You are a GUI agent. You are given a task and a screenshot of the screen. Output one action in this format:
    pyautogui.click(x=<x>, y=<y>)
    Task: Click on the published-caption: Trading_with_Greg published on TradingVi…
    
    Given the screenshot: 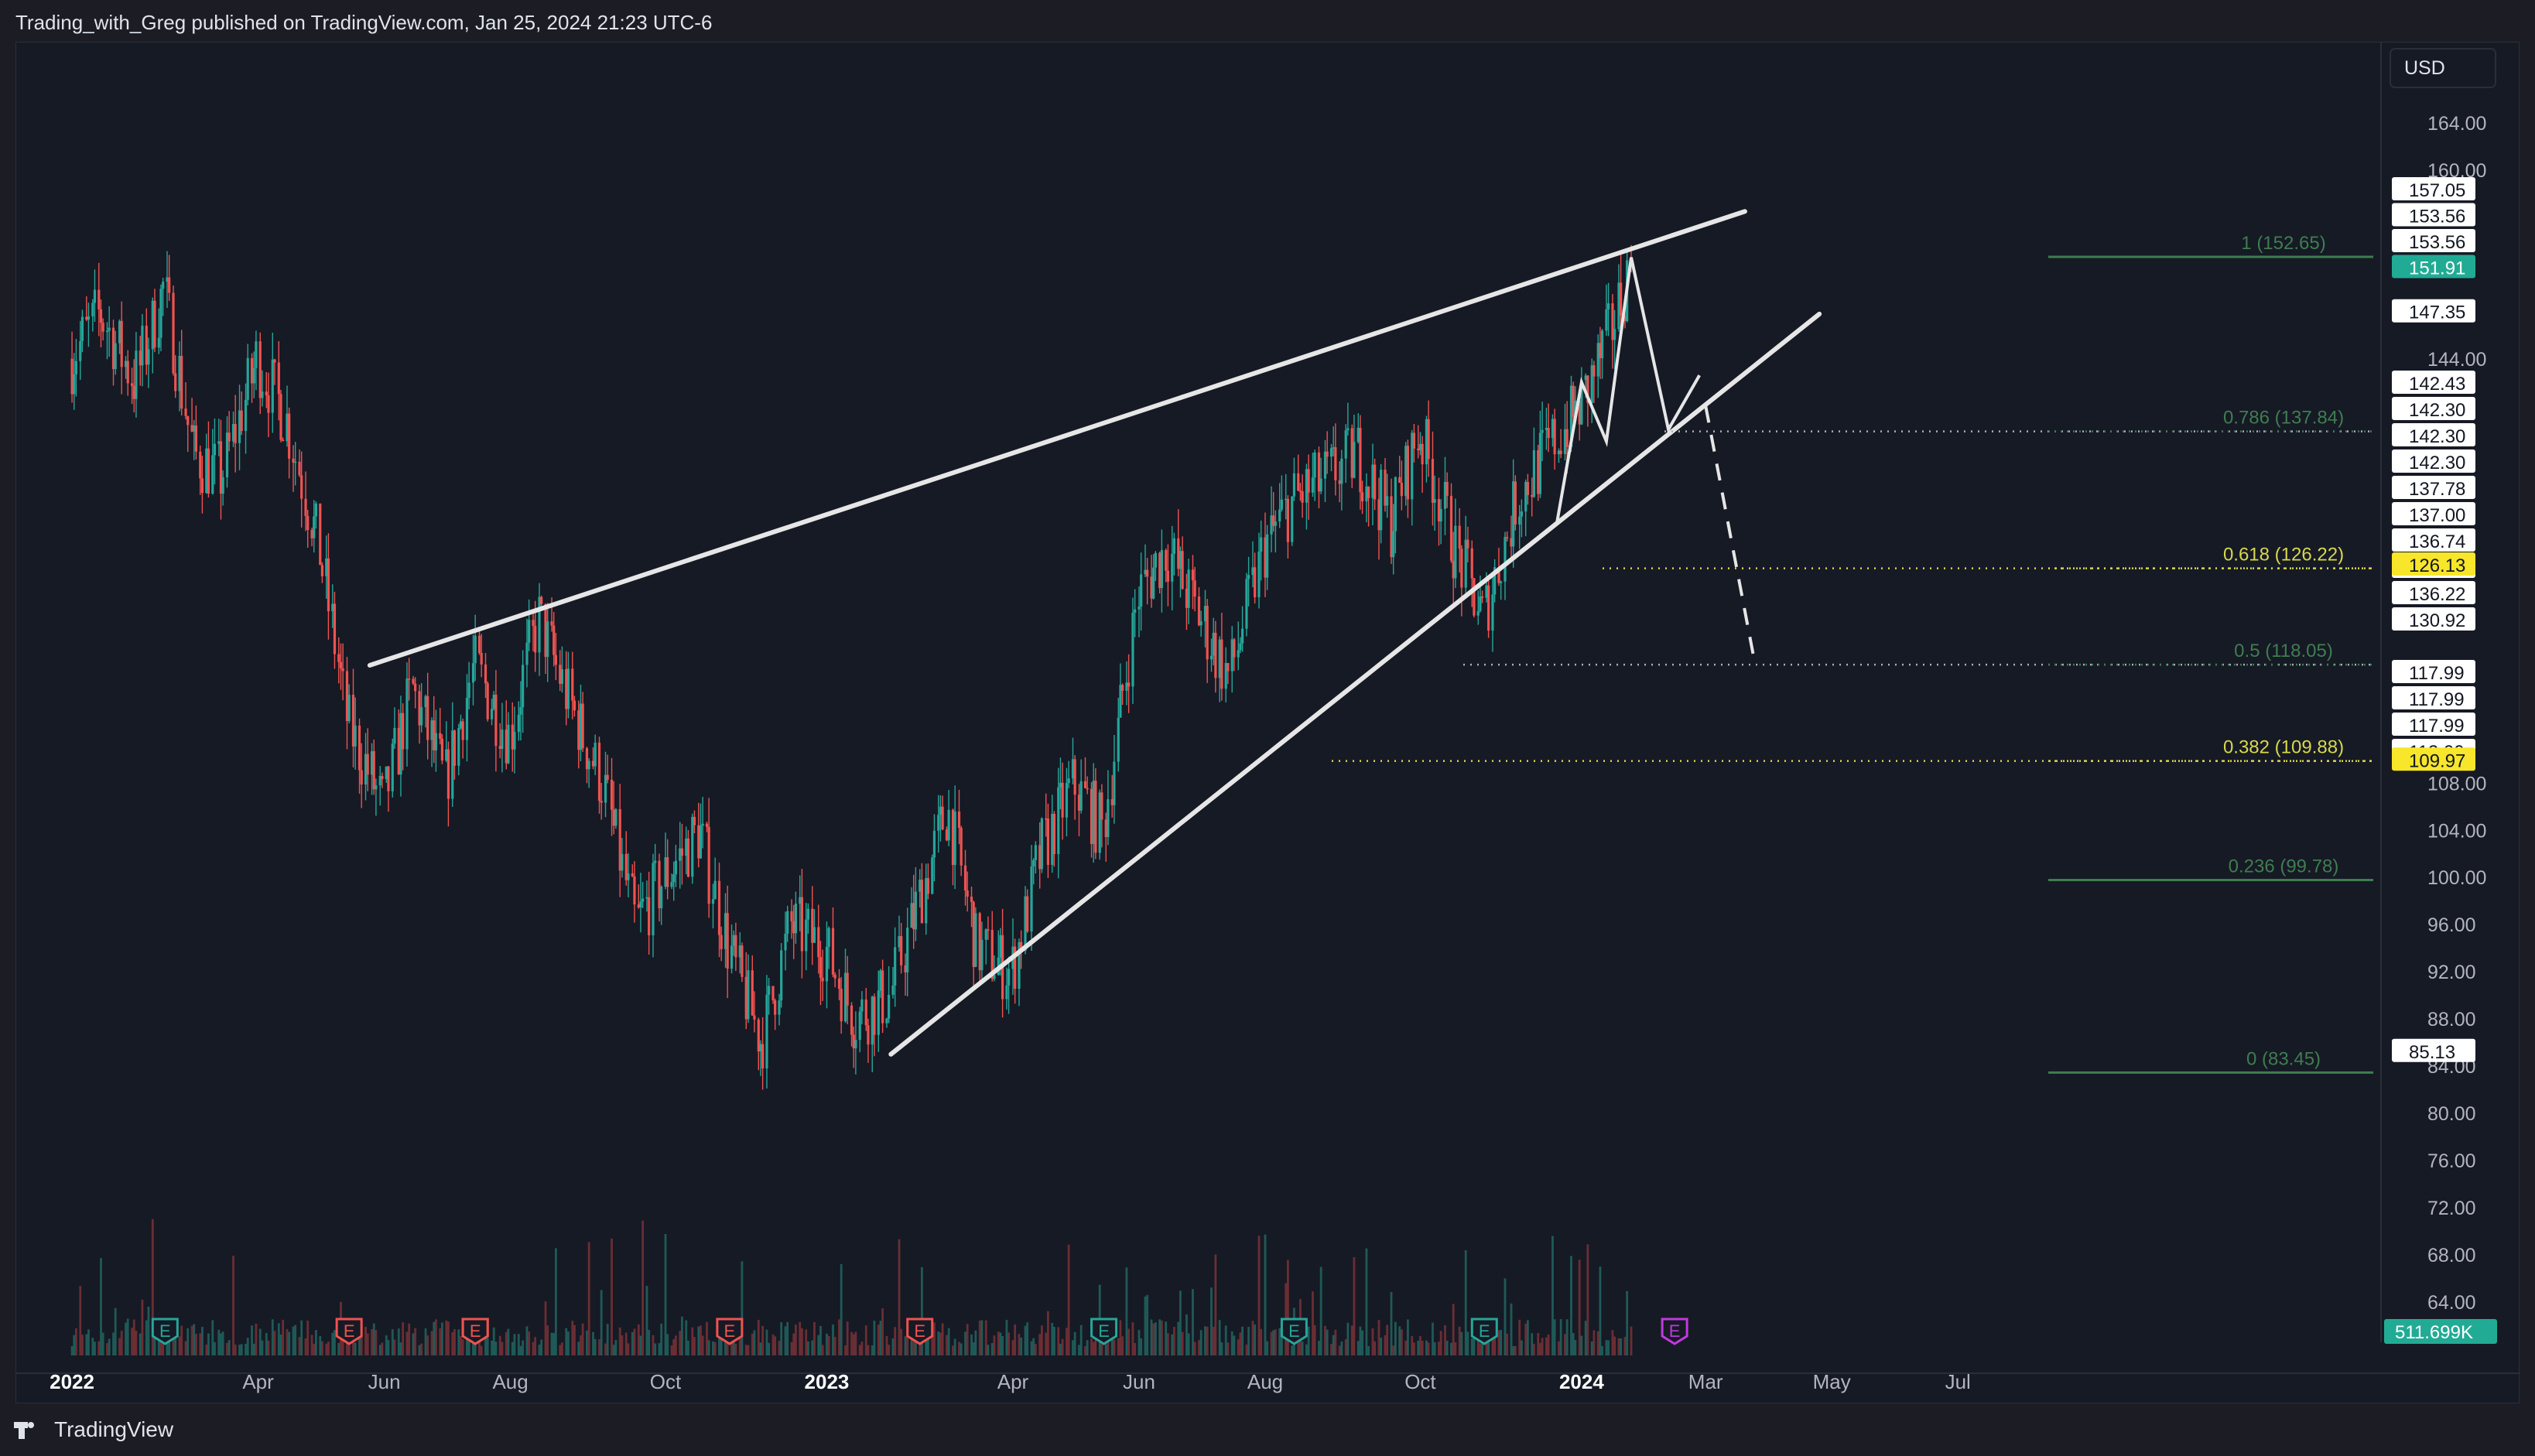 What is the action you would take?
    pyautogui.click(x=364, y=23)
    